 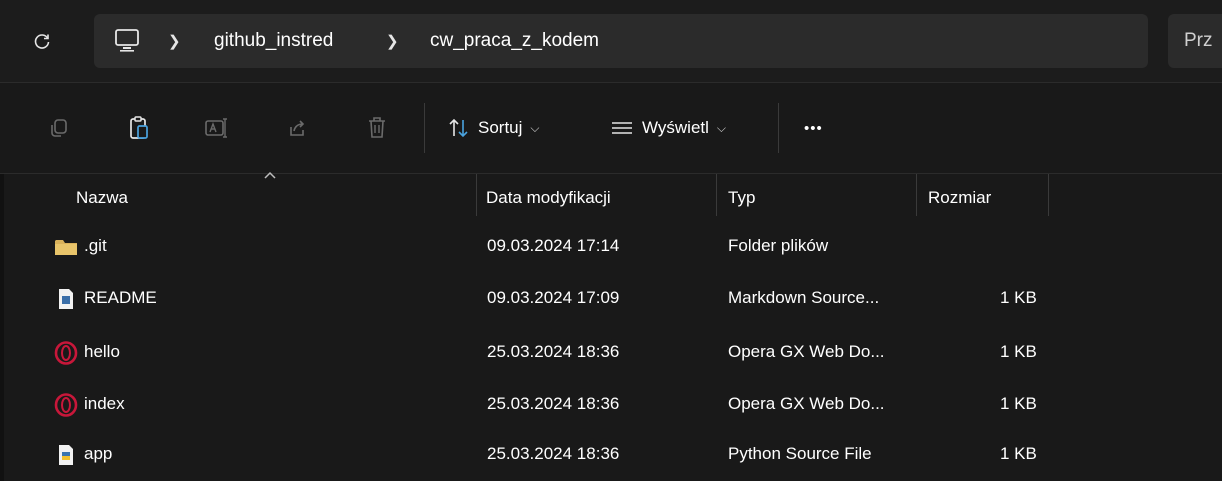 I want to click on search-input: Prz, so click(x=1195, y=41).